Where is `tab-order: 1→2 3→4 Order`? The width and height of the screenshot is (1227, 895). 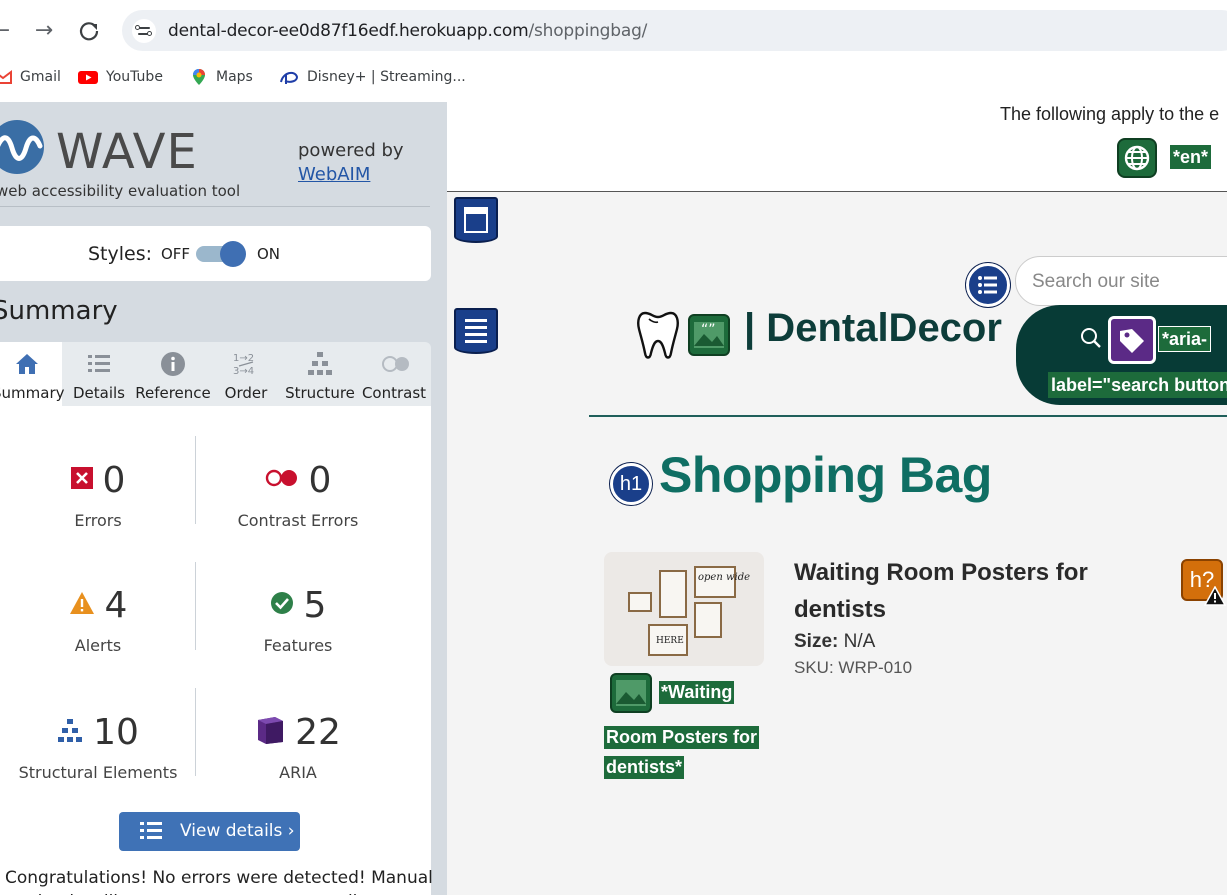
tab-order: 1→2 3→4 Order is located at coordinates (246, 374).